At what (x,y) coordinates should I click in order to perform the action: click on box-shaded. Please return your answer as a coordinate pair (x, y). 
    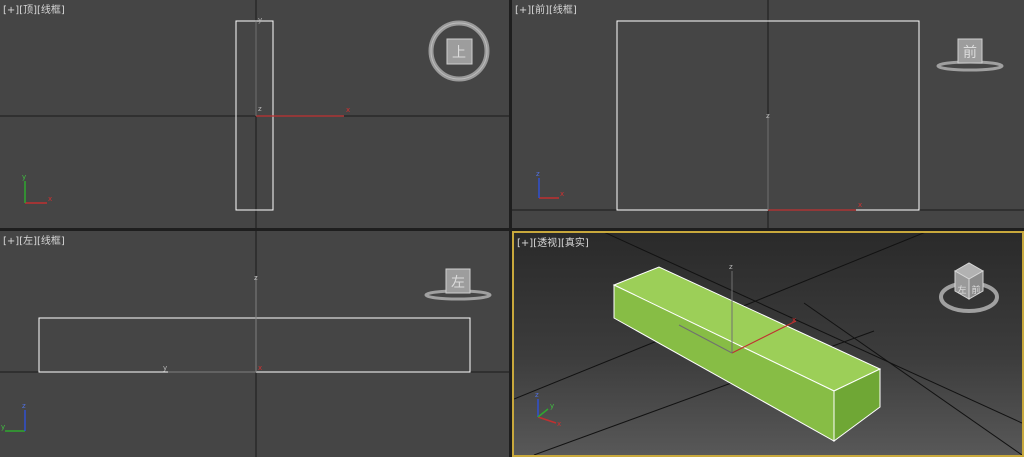
    Looking at the image, I should click on (747, 354).